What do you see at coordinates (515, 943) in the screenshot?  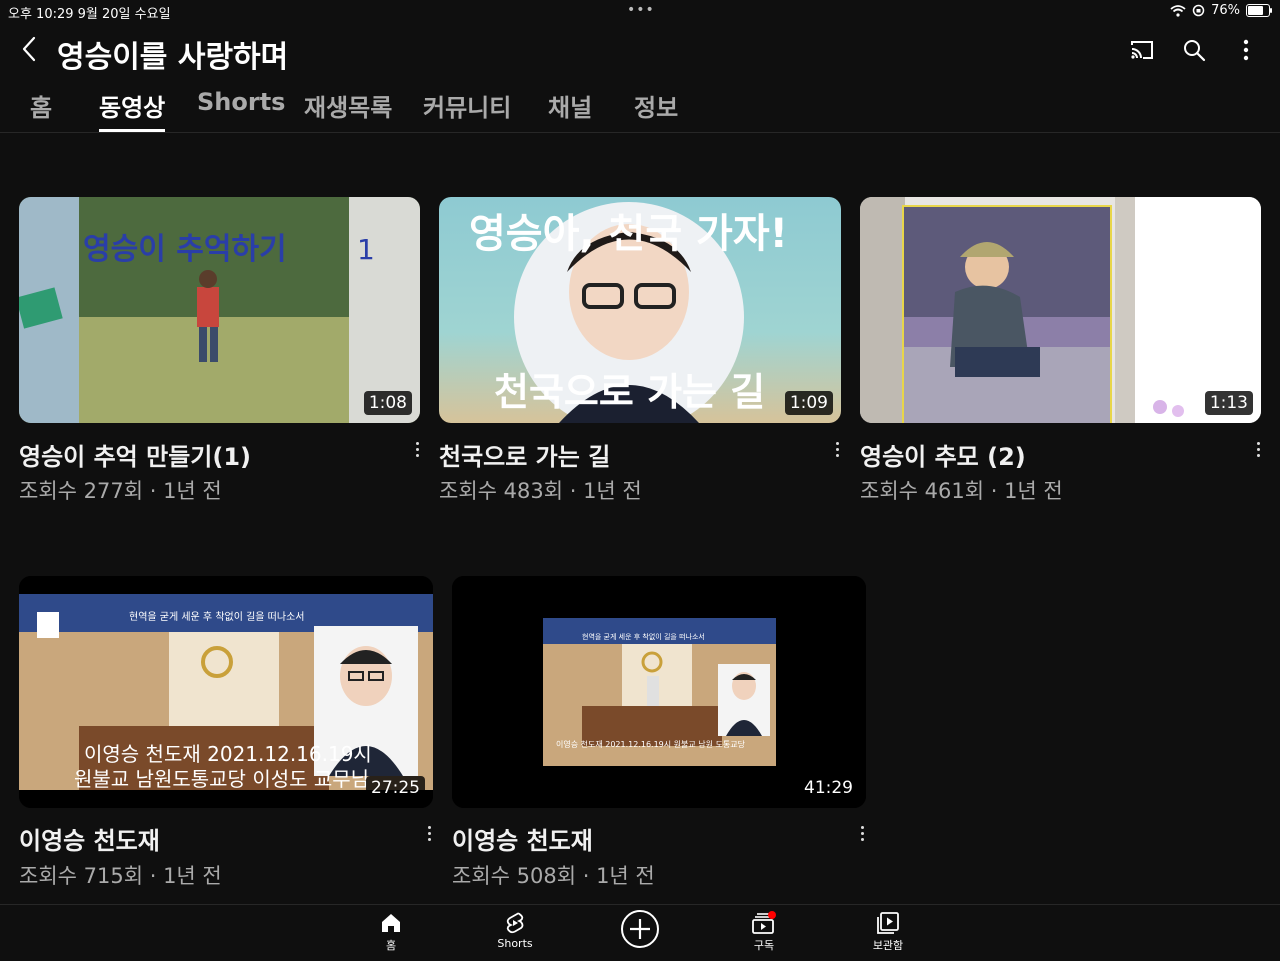 I see `nav-shorts-label: Shorts` at bounding box center [515, 943].